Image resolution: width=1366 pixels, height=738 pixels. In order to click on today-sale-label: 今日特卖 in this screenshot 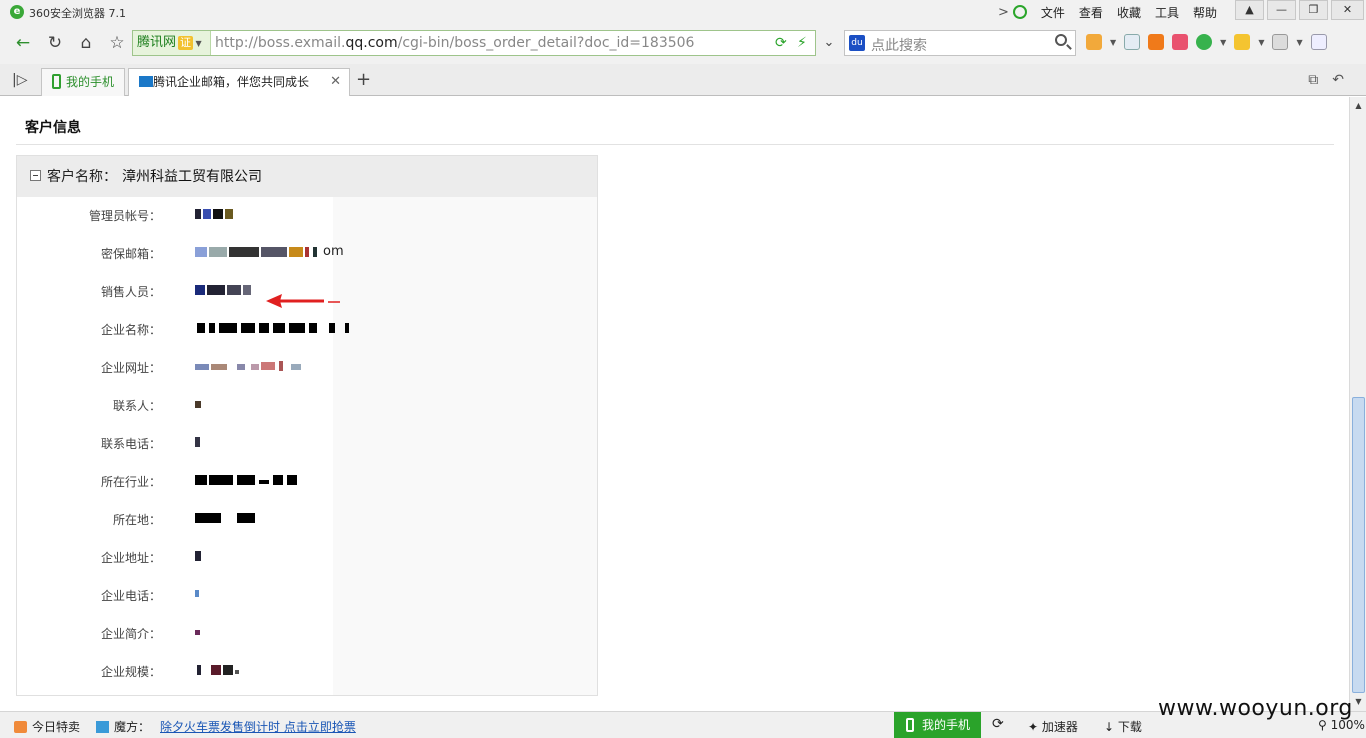, I will do `click(56, 727)`.